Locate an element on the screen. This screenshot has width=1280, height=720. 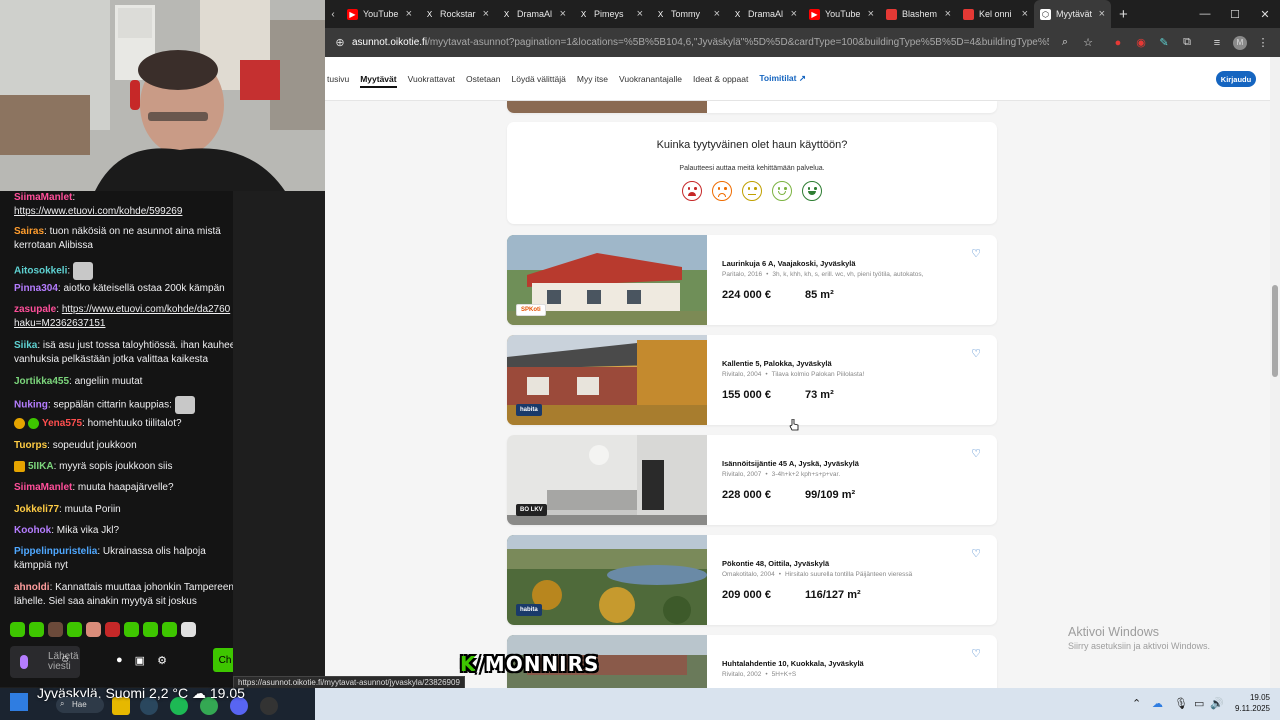
tray-expand-icon: ⌃ is located at coordinates (1136, 703).